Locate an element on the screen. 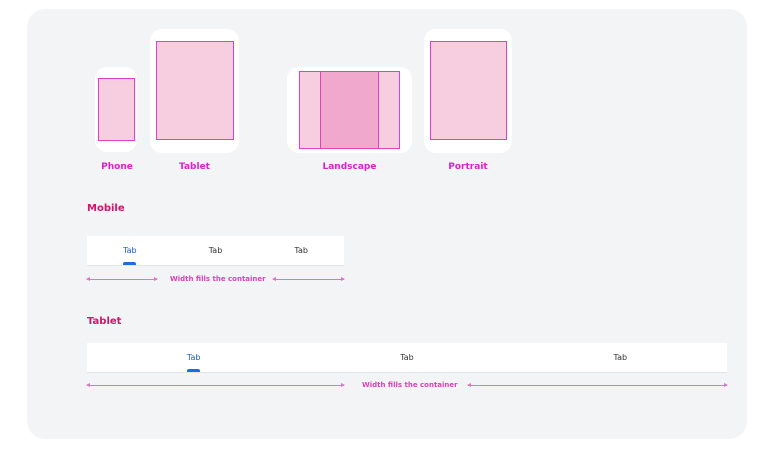 Image resolution: width=775 pixels, height=457 pixels. tablet-measure-line-left is located at coordinates (215, 385).